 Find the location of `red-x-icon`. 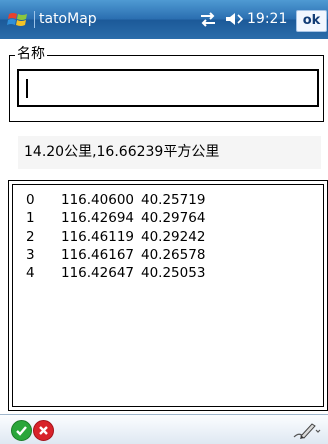

red-x-icon is located at coordinates (43, 430).